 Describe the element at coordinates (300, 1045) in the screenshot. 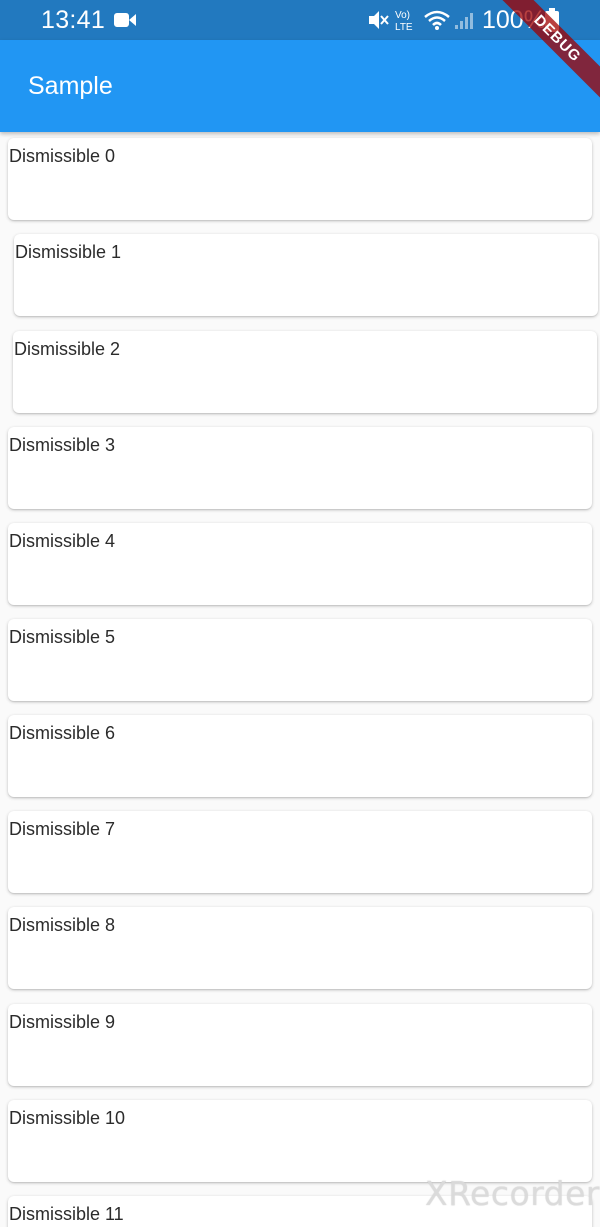

I see `list-item: Dismissible 9` at that location.